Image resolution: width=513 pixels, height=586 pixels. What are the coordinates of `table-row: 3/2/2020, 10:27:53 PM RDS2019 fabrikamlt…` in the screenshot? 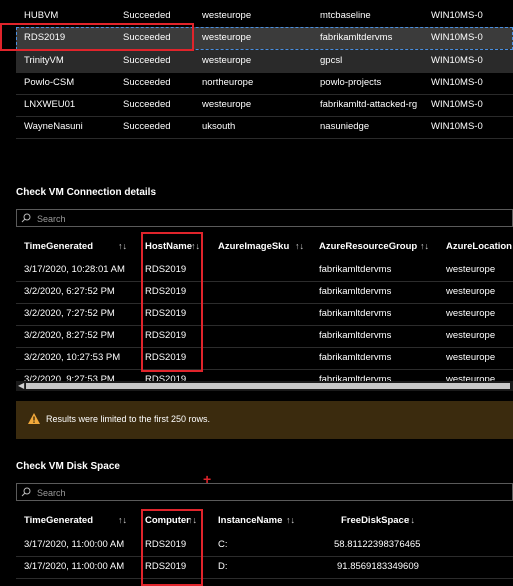 It's located at (264, 358).